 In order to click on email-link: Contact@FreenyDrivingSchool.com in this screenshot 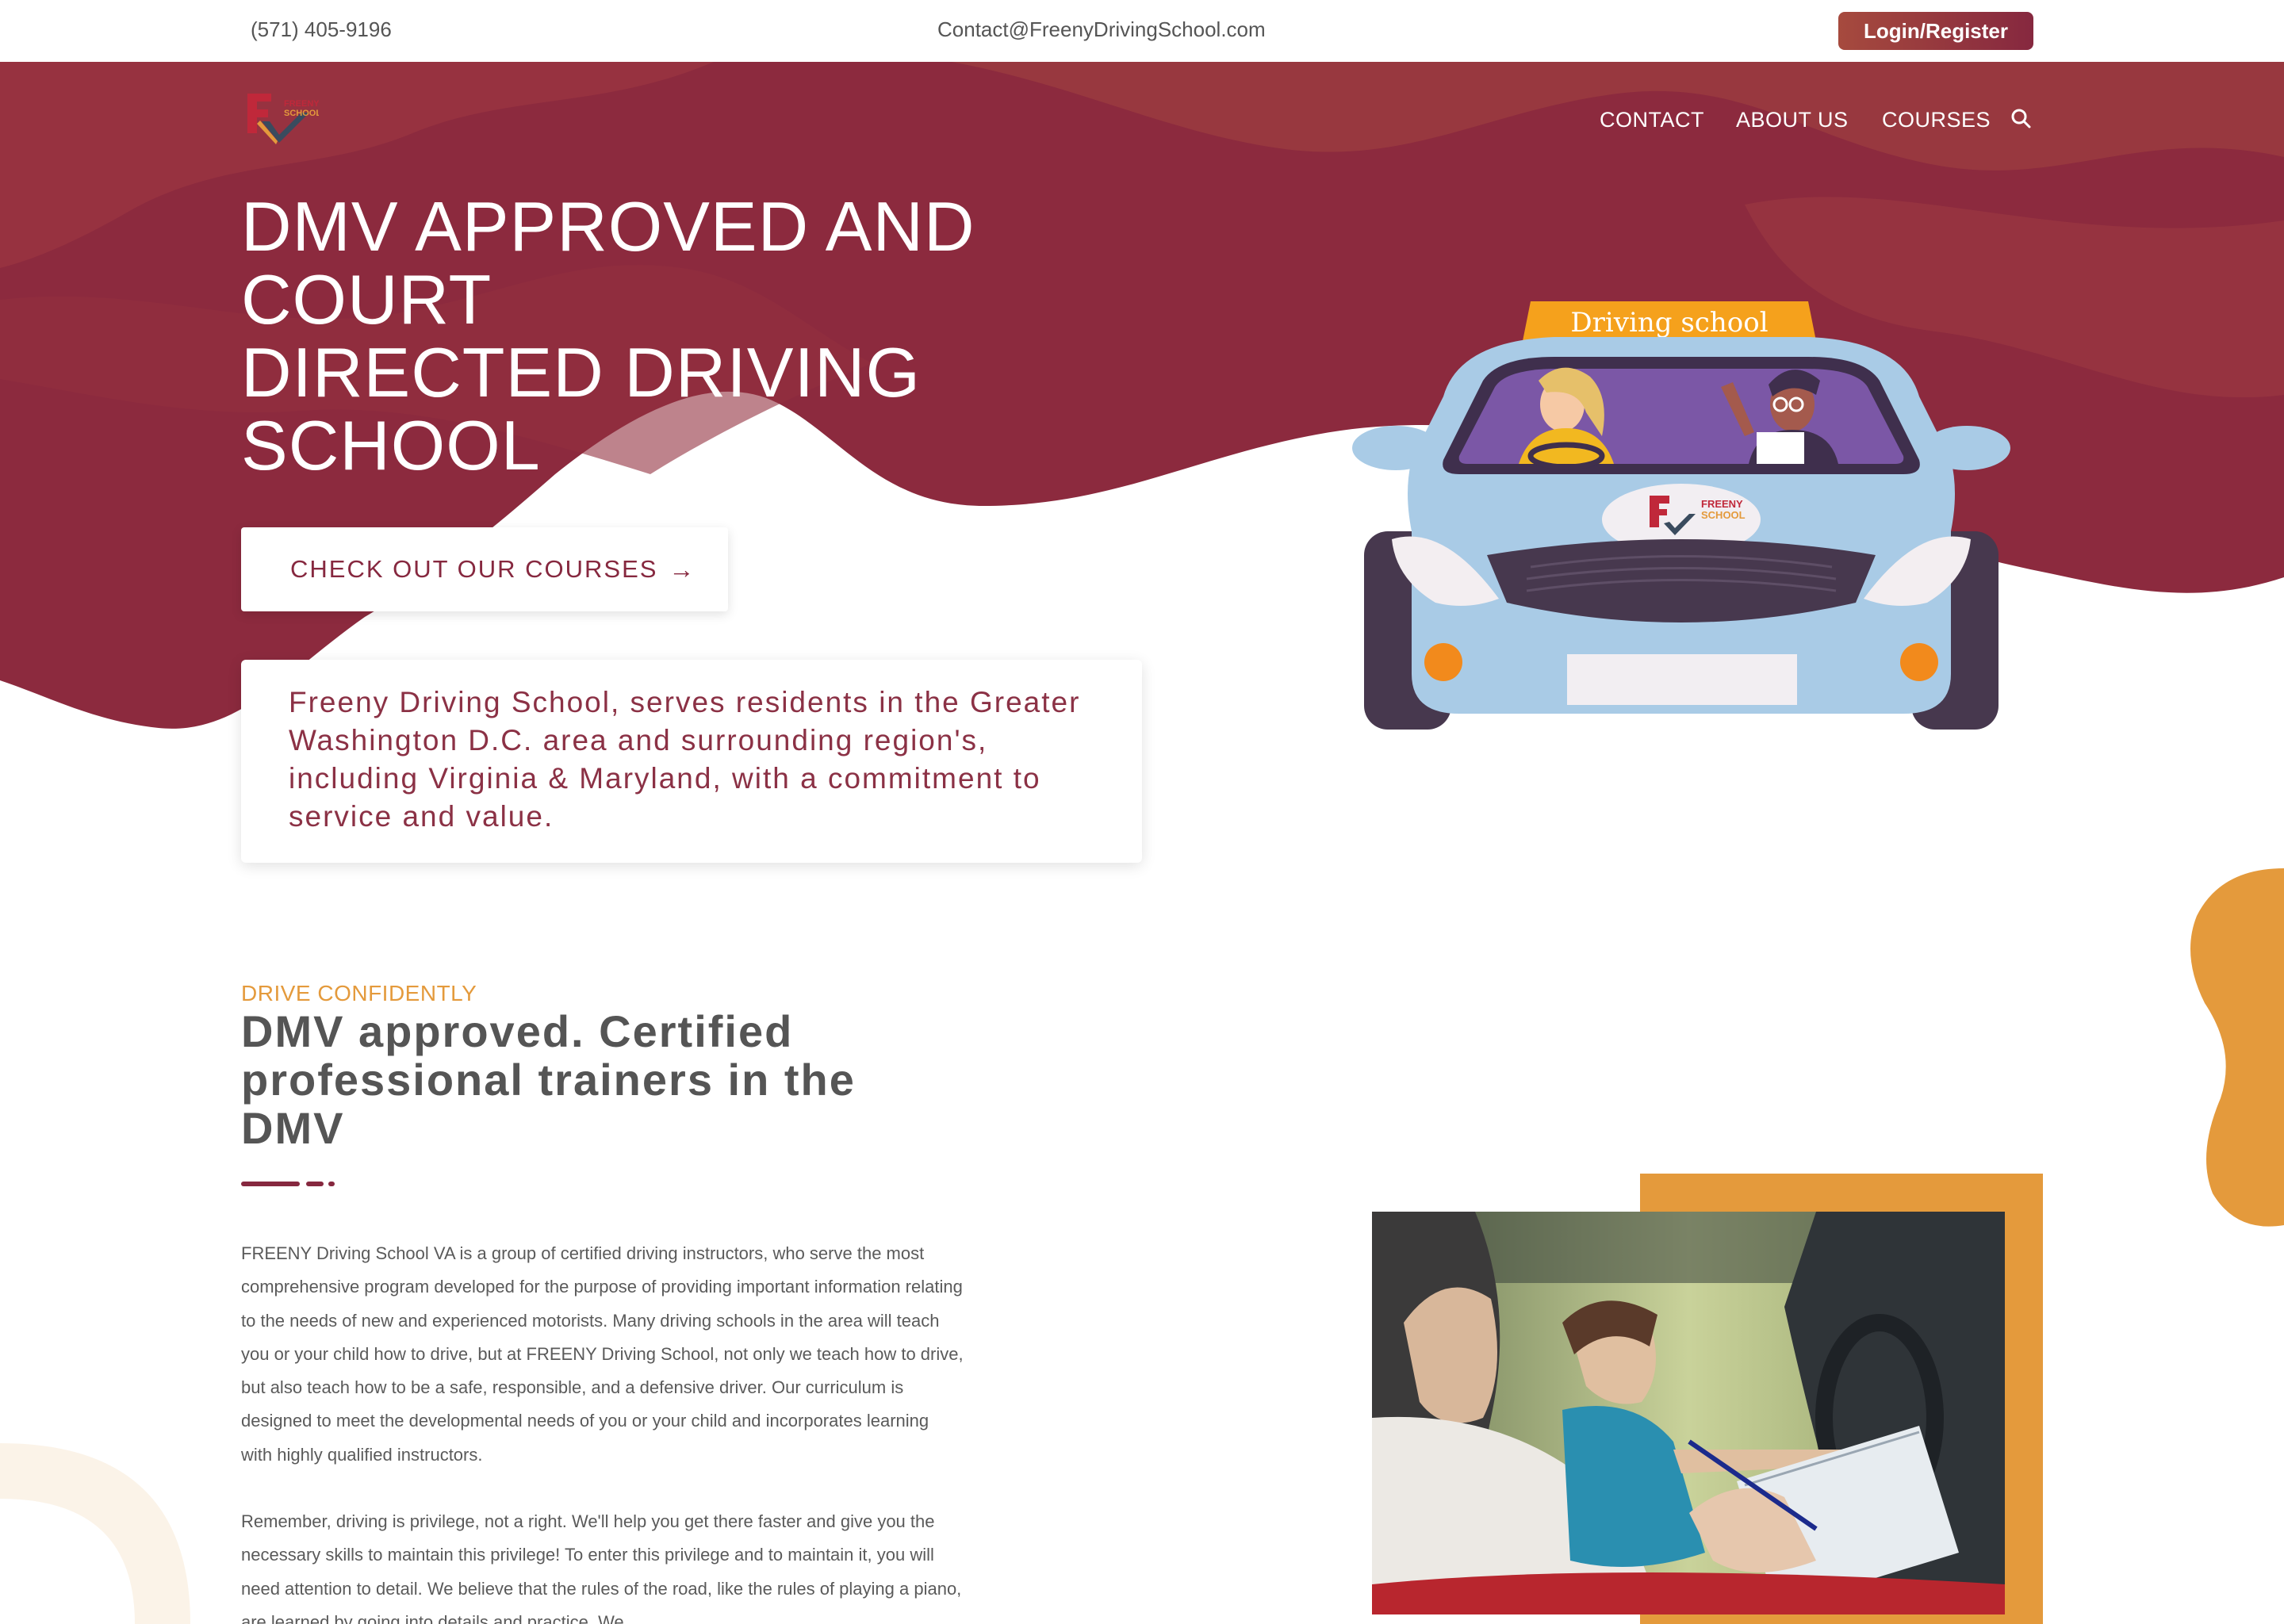, I will do `click(1101, 29)`.